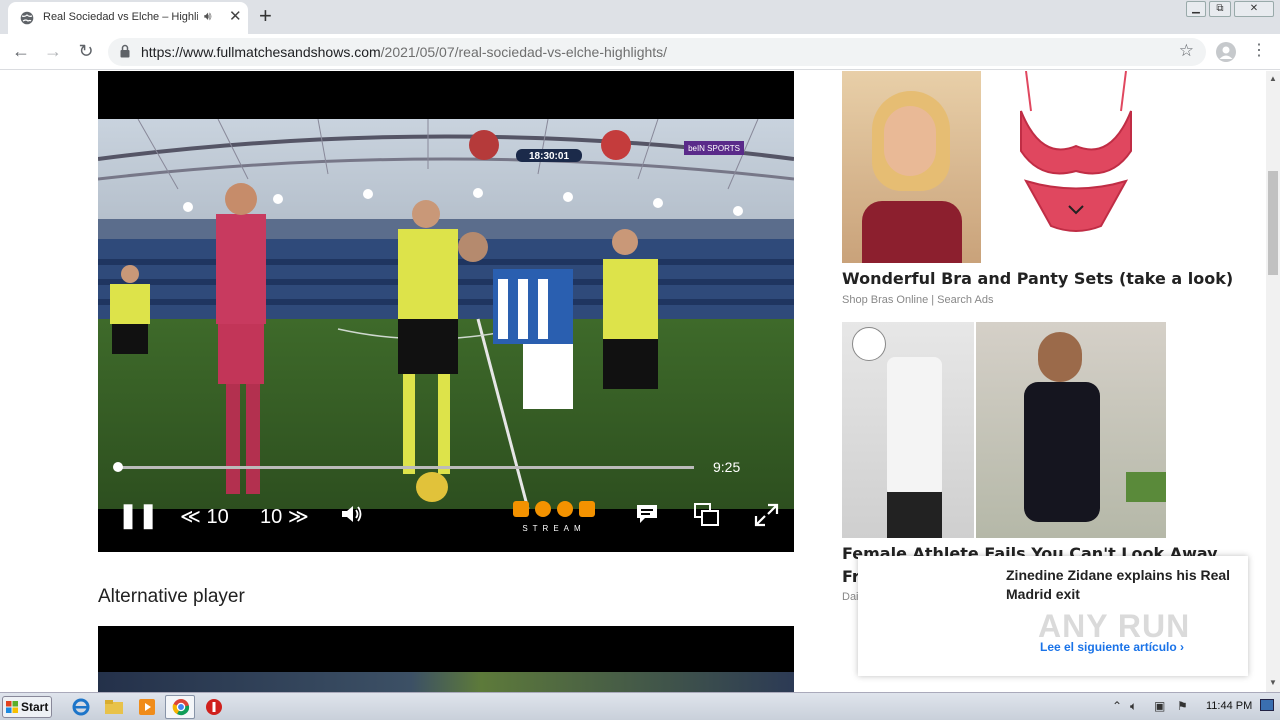 The image size is (1280, 720). What do you see at coordinates (1254, 9) in the screenshot?
I see `close-window-button: ✕` at bounding box center [1254, 9].